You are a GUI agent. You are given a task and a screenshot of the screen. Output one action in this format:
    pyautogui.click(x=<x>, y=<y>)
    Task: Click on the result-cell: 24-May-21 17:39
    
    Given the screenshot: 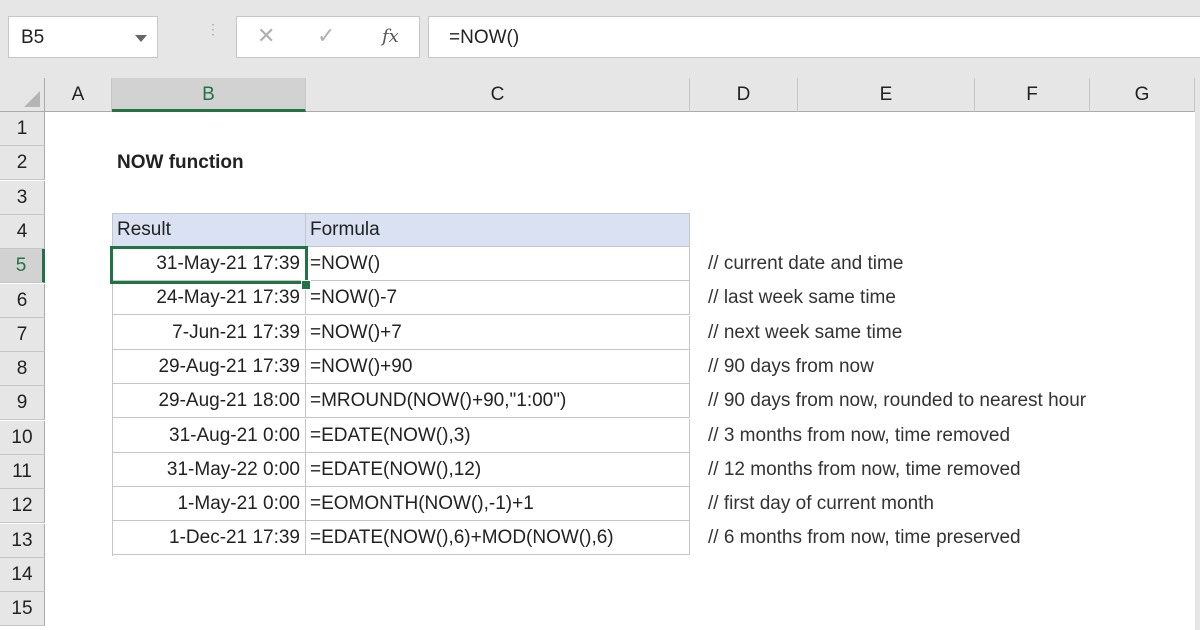 What is the action you would take?
    pyautogui.click(x=209, y=298)
    